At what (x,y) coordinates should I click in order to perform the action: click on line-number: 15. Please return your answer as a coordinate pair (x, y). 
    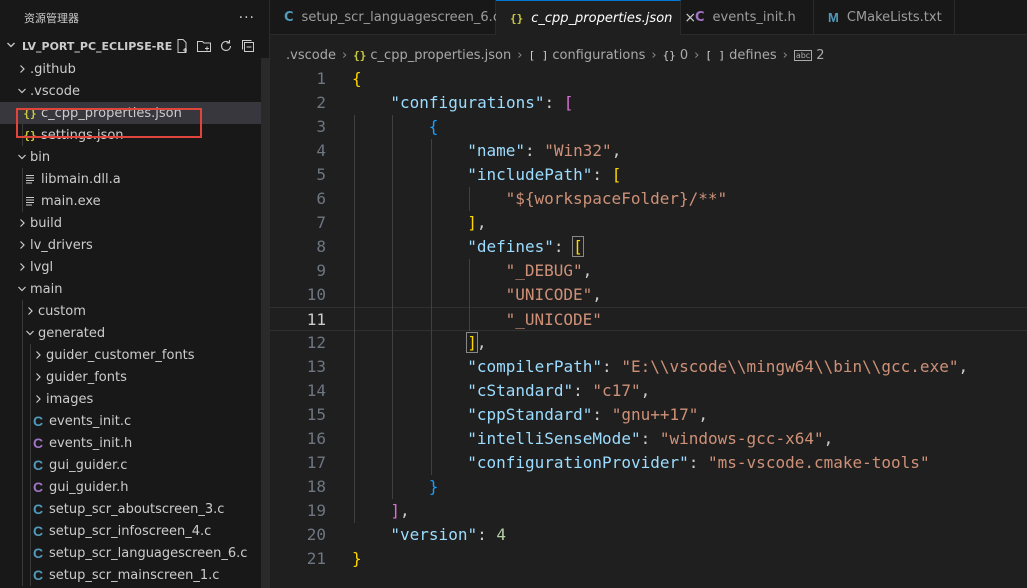
    Looking at the image, I should click on (316, 414).